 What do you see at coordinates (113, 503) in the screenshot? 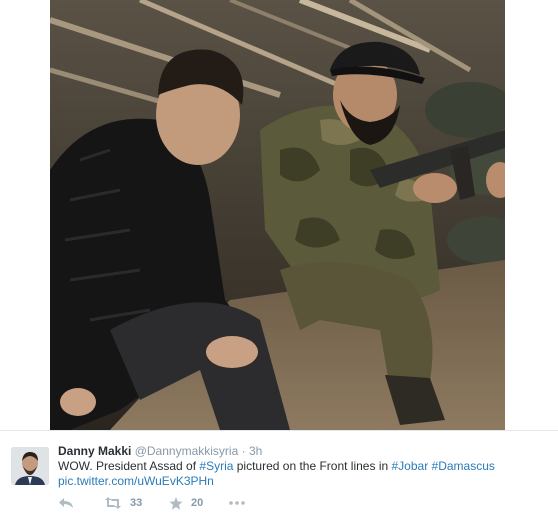
I see `retweet-icon` at bounding box center [113, 503].